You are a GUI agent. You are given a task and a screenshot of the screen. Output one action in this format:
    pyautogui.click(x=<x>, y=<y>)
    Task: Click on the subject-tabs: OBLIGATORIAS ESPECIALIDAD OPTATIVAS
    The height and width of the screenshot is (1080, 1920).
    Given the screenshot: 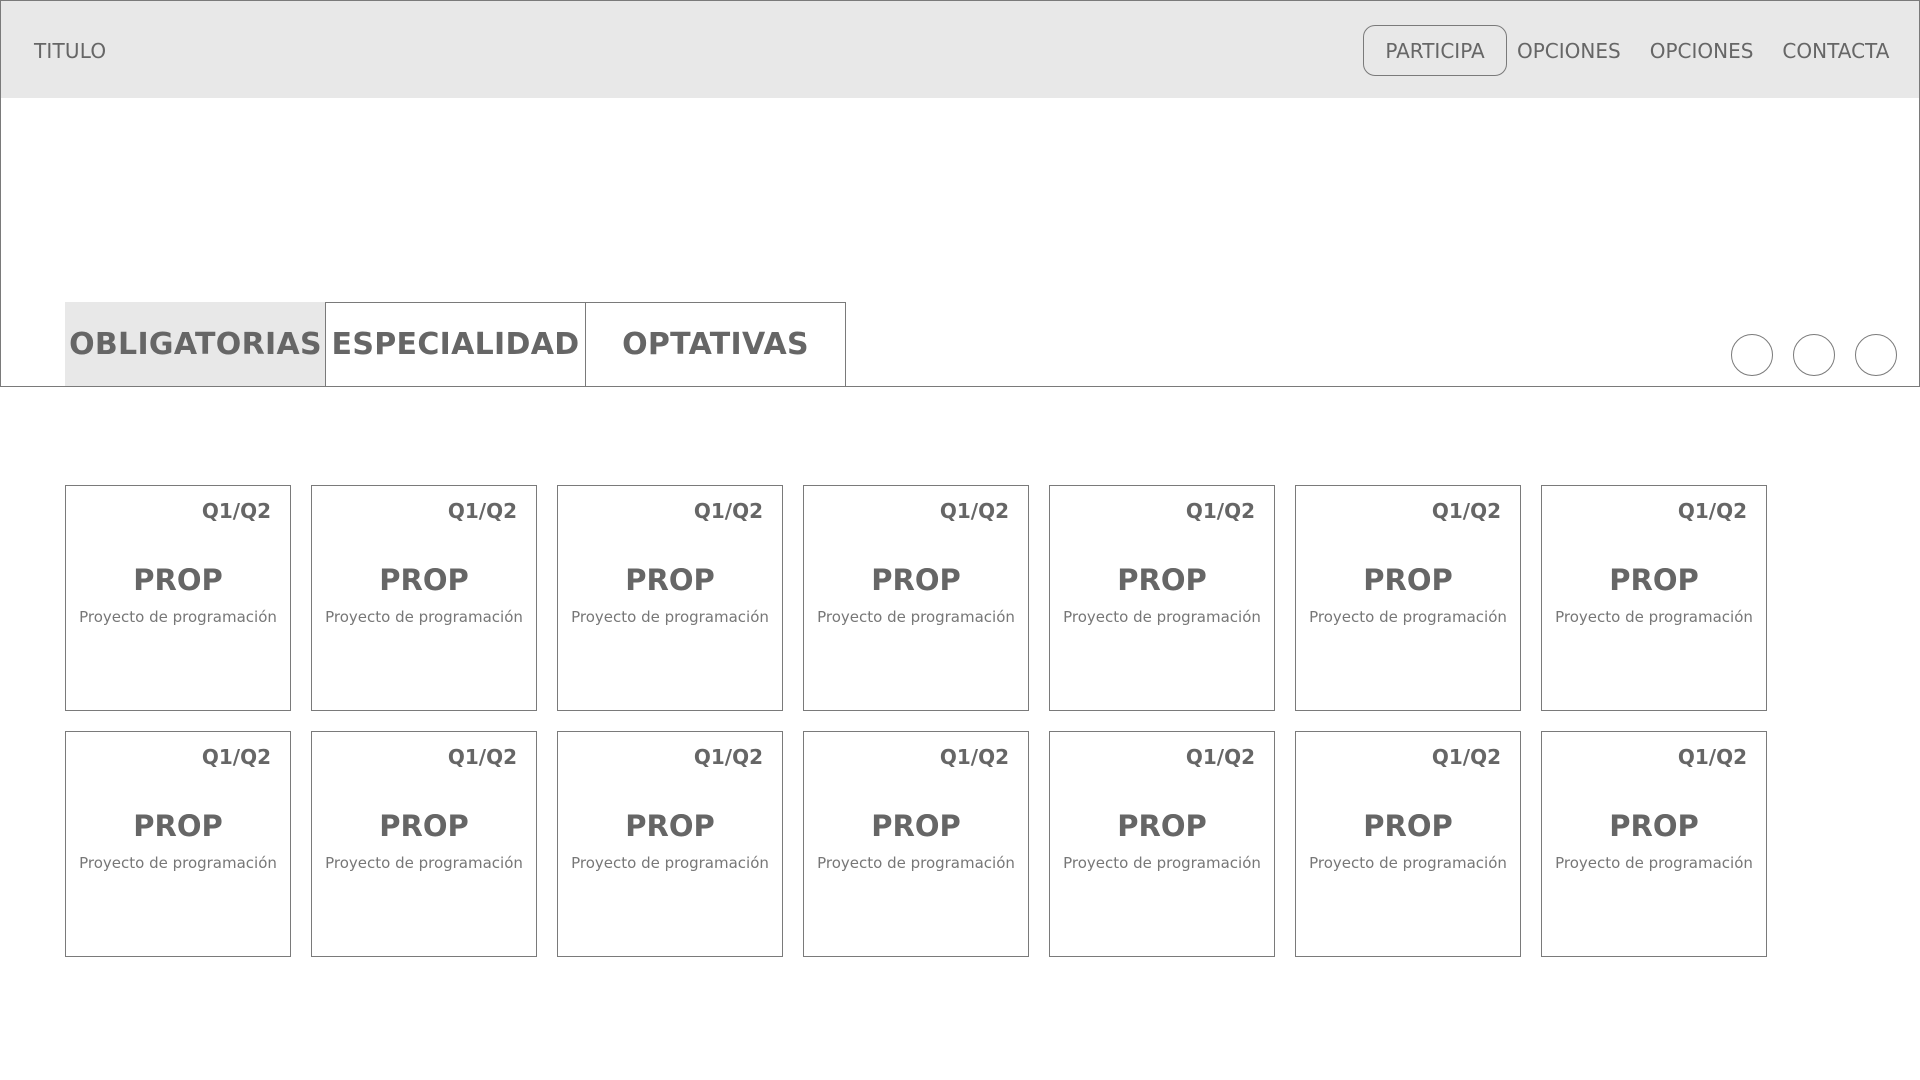 What is the action you would take?
    pyautogui.click(x=455, y=344)
    